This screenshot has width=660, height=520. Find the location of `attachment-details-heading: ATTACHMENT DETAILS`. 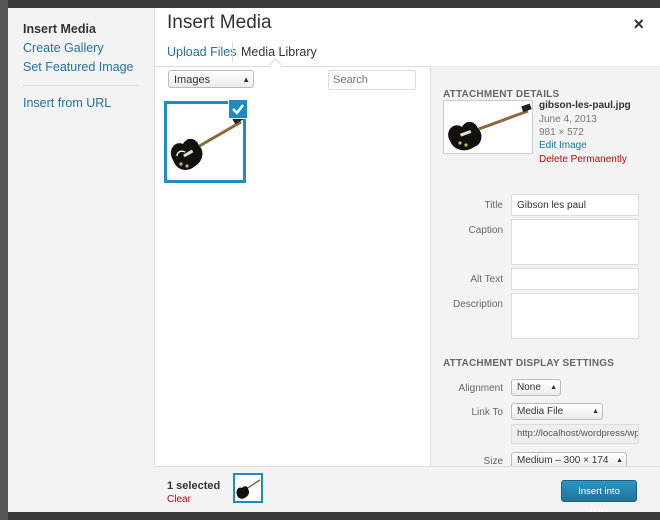

attachment-details-heading: ATTACHMENT DETAILS is located at coordinates (501, 94).